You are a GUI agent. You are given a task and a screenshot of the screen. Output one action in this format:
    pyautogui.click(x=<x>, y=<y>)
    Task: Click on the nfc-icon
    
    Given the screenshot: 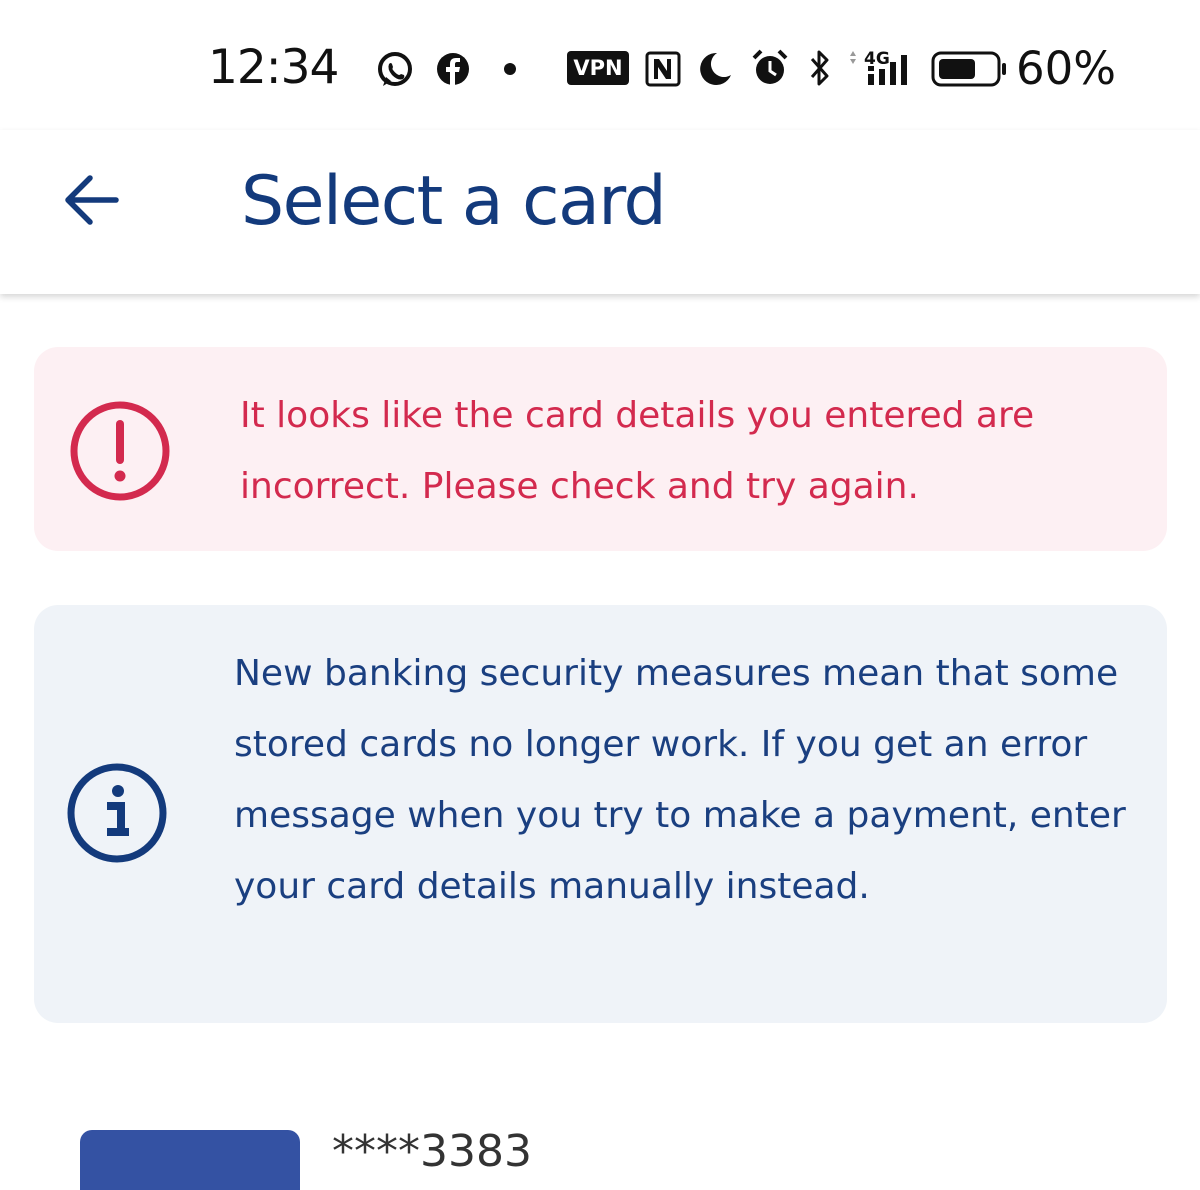 What is the action you would take?
    pyautogui.click(x=663, y=69)
    